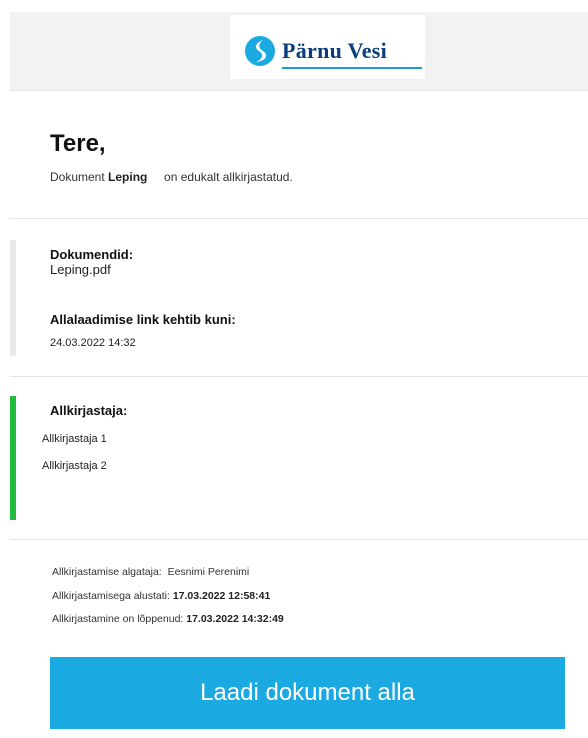 The width and height of the screenshot is (588, 738). I want to click on signers-label: Allkirjastaja:, so click(89, 410).